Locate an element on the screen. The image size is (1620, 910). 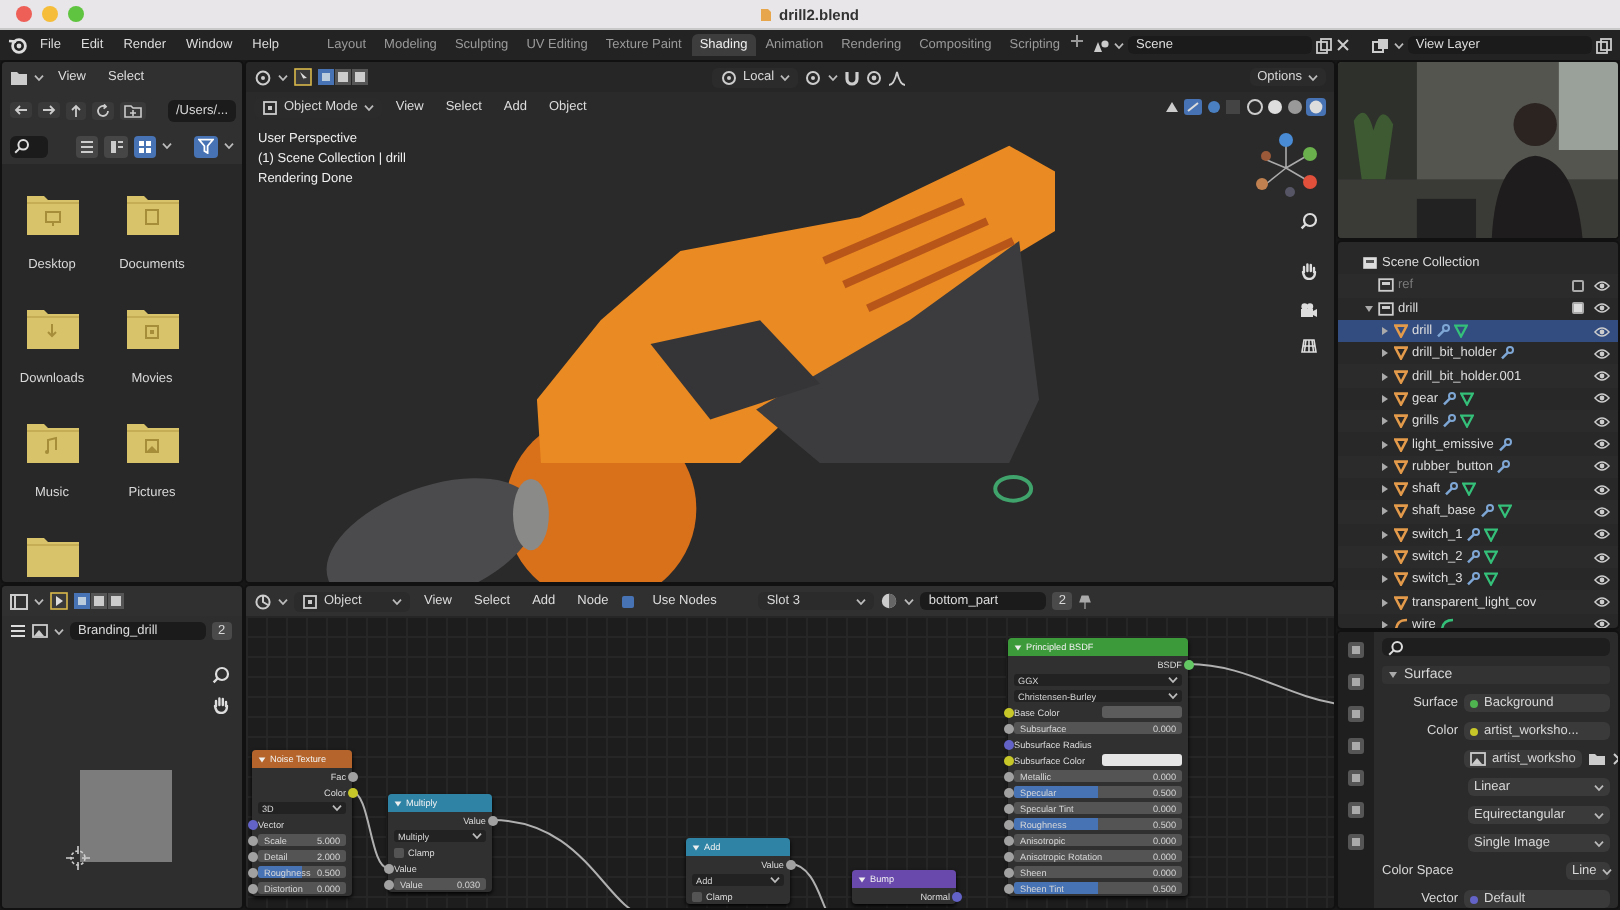
select-tool-icon is located at coordinates (303, 77).